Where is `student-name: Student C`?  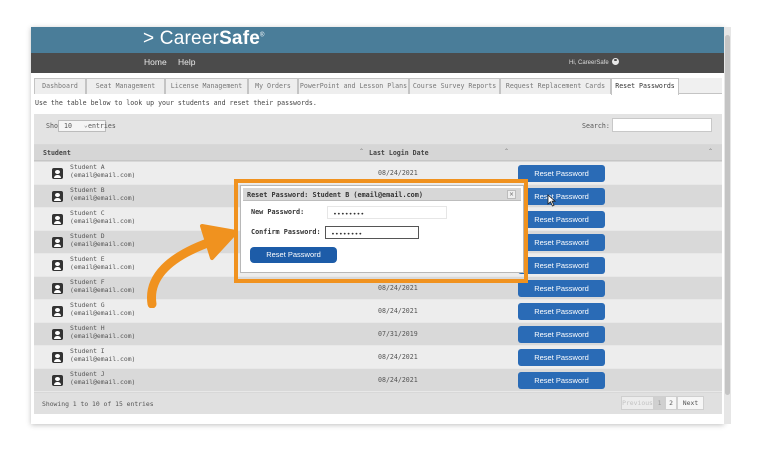 student-name: Student C is located at coordinates (87, 213).